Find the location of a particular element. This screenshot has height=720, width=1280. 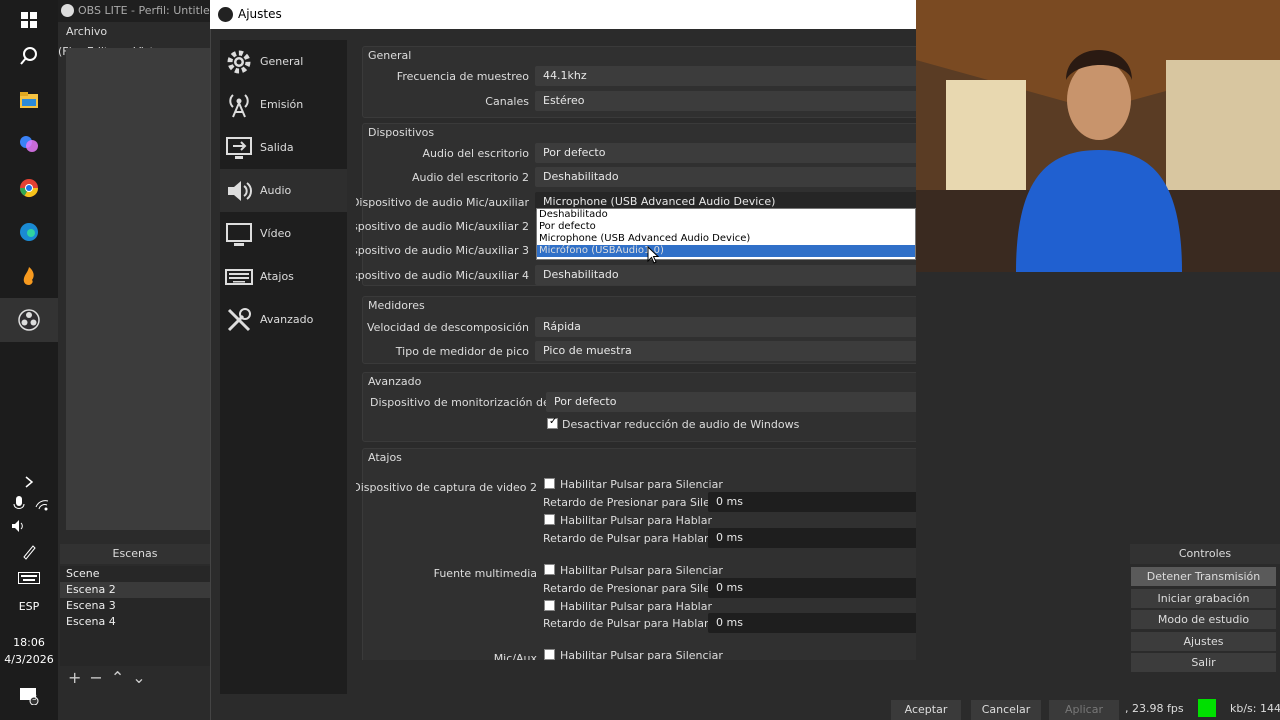

mic-aux-4-select: Deshabilitado is located at coordinates (725, 275).